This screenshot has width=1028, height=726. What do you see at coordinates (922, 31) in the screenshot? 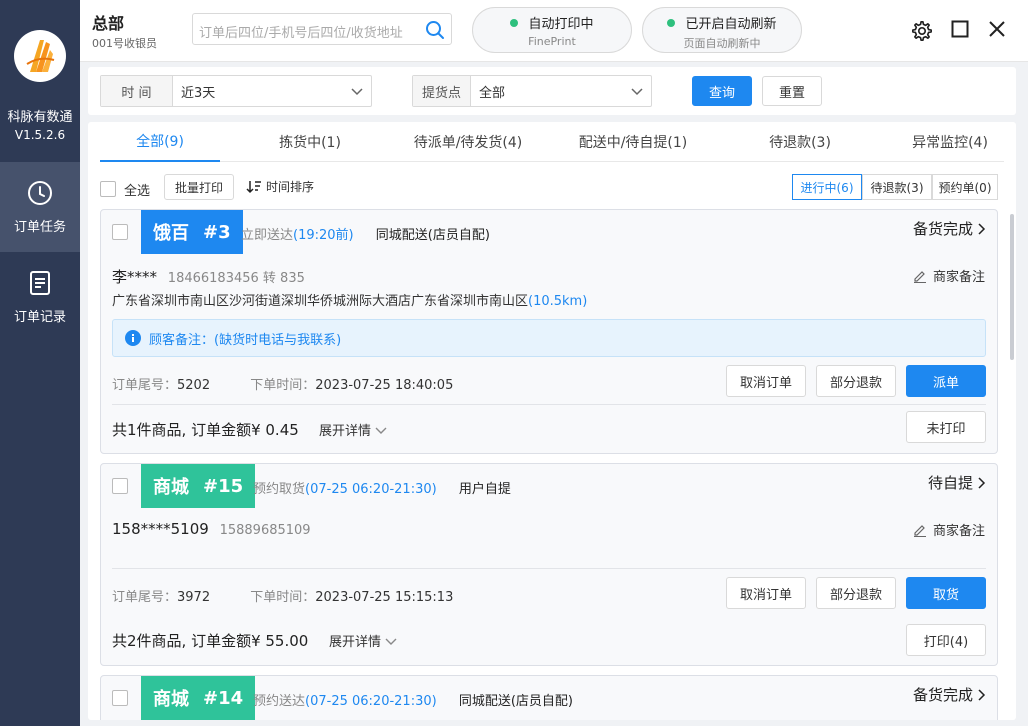
I see `gear-icon` at bounding box center [922, 31].